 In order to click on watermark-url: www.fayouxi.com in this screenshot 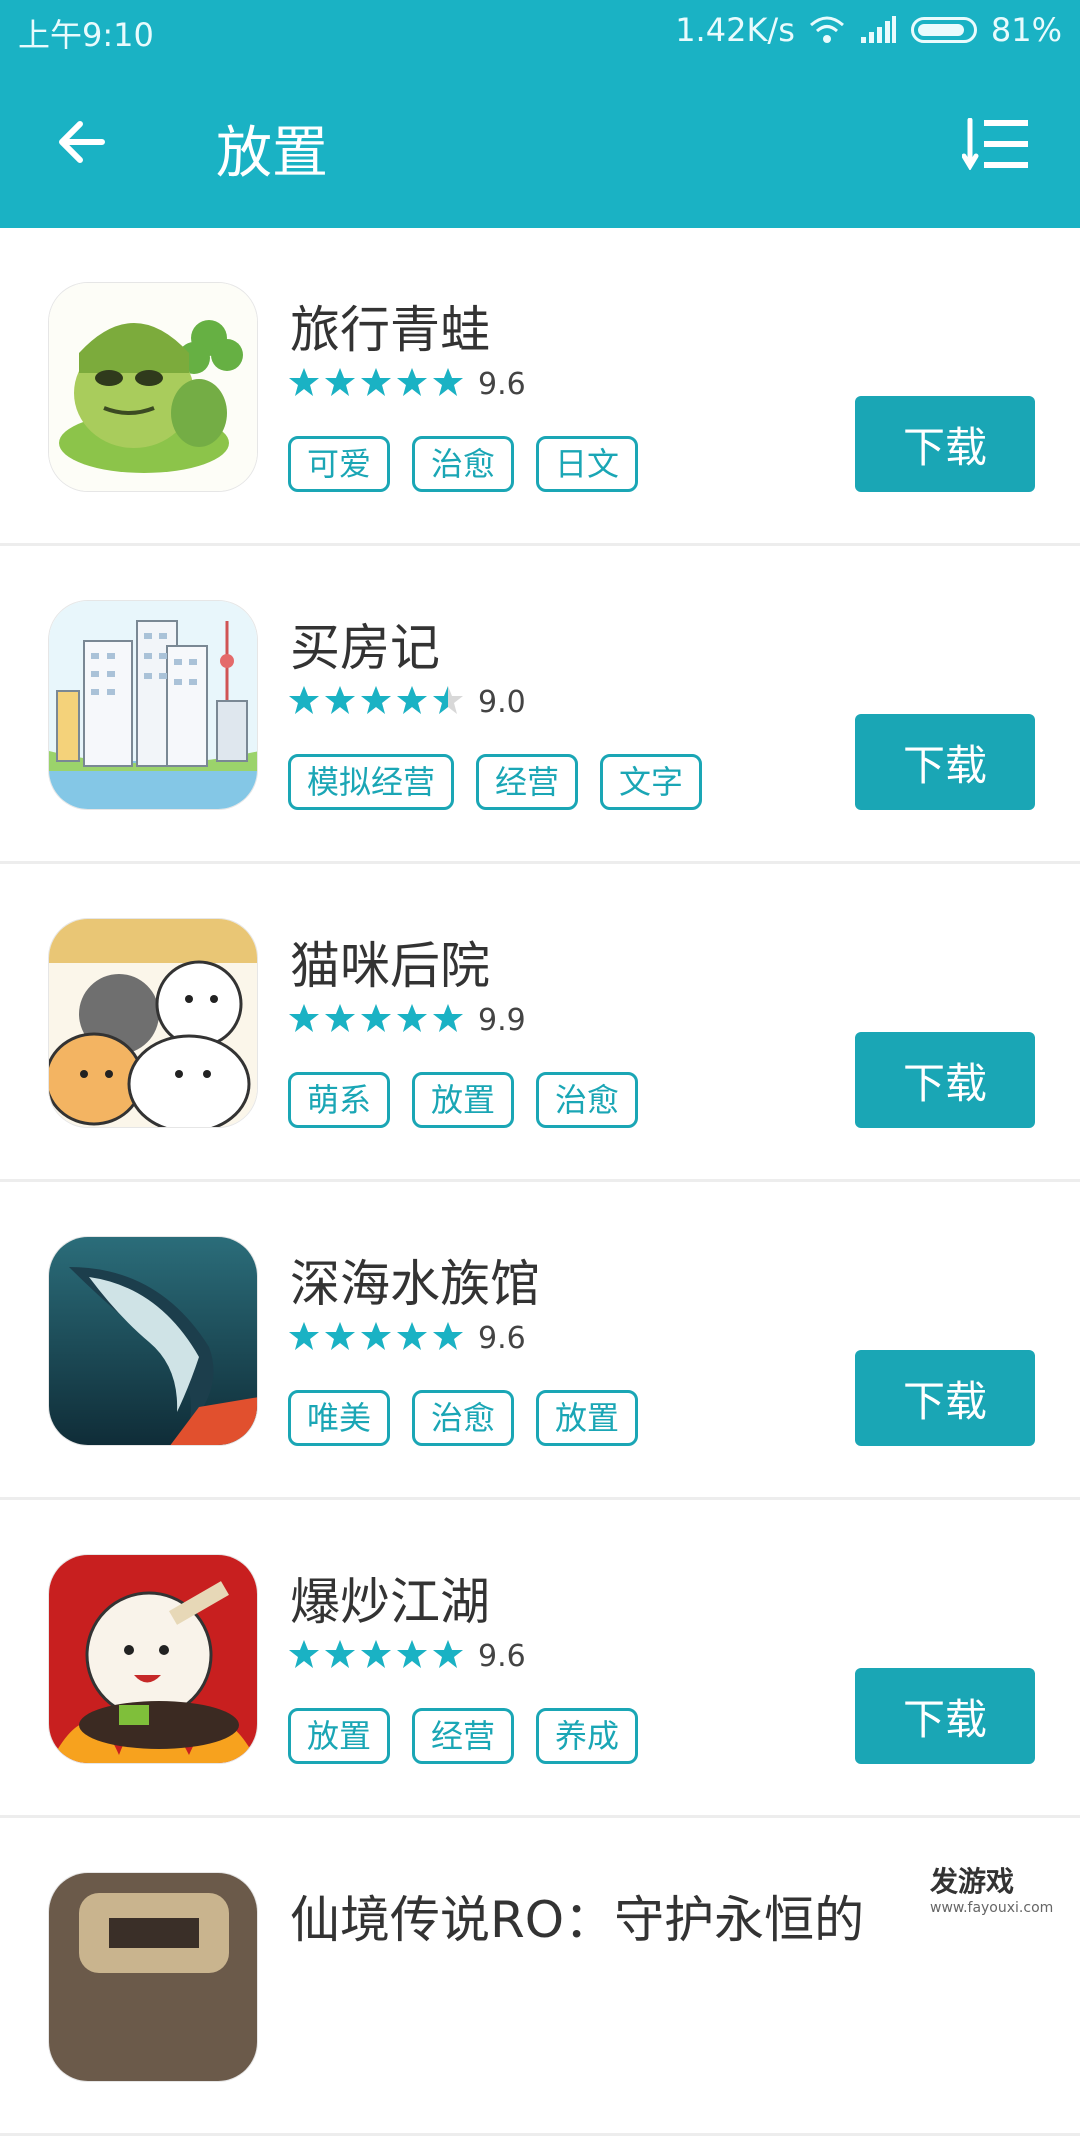, I will do `click(992, 1908)`.